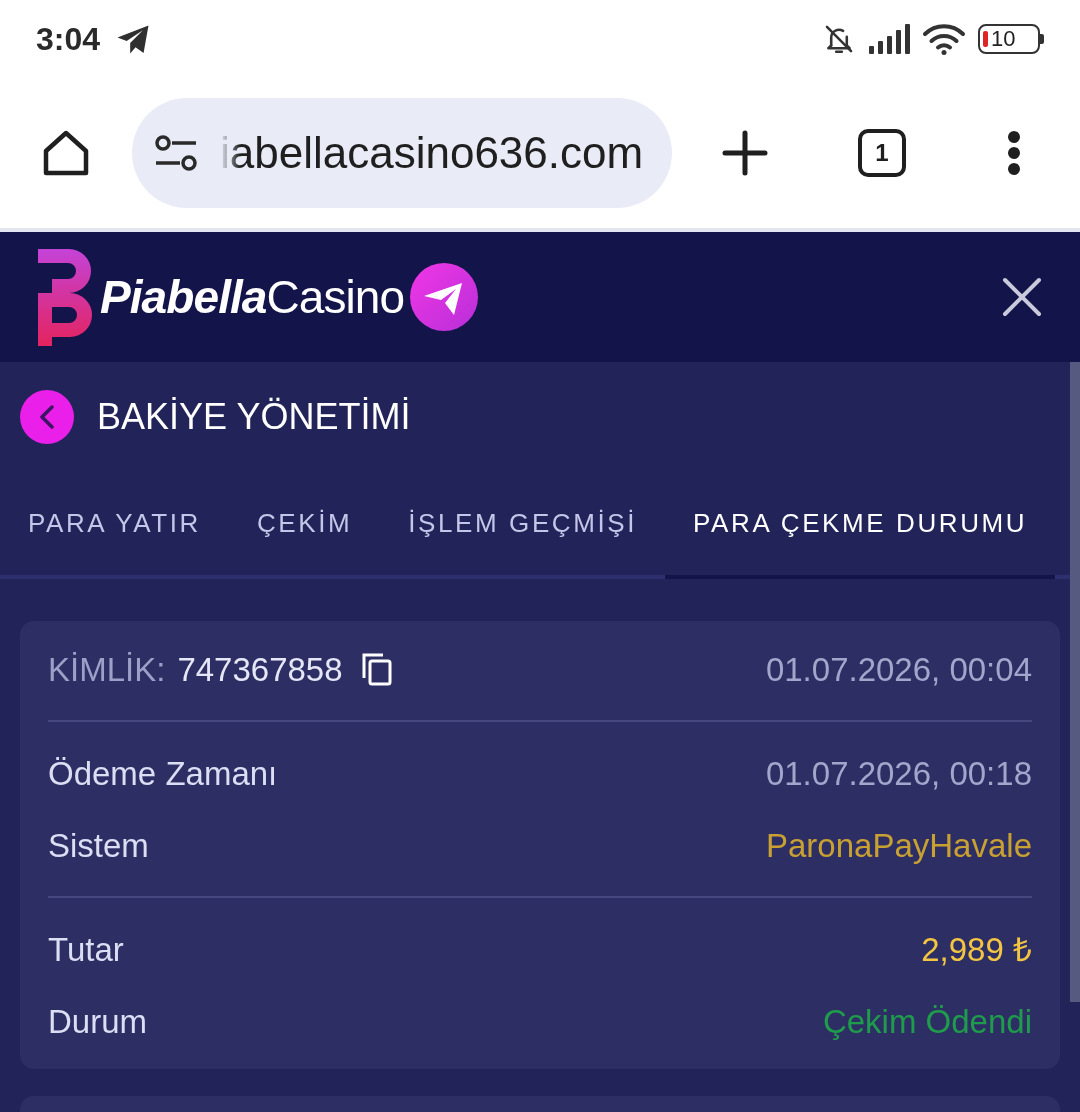 This screenshot has width=1080, height=1112. I want to click on tab: PARA YATIR, so click(114, 526).